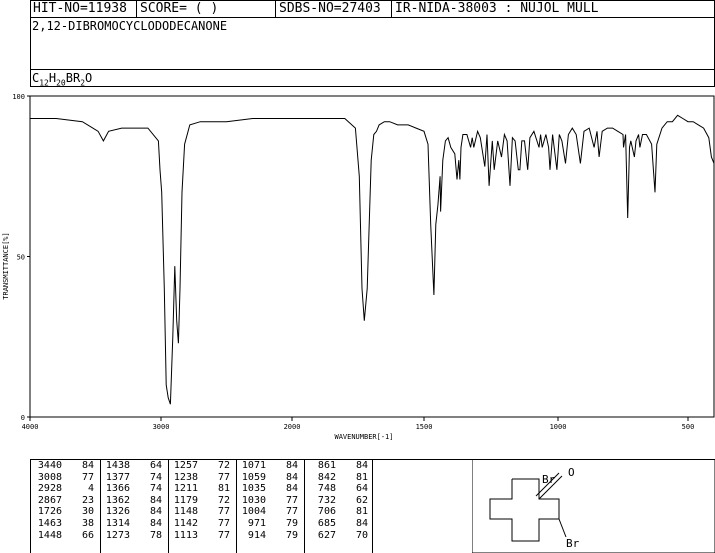 The image size is (715, 553). I want to click on peak-row: 1326 84, so click(133, 512).